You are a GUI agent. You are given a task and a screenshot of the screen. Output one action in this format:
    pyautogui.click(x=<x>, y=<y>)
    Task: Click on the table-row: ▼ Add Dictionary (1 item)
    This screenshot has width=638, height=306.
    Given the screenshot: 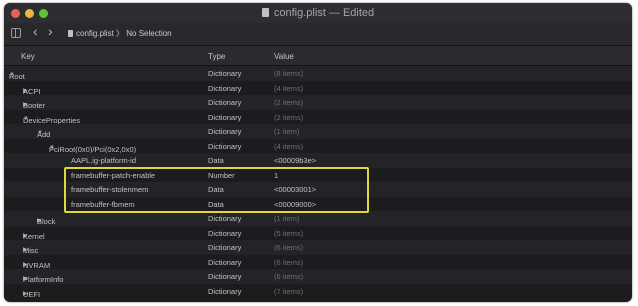 What is the action you would take?
    pyautogui.click(x=318, y=131)
    